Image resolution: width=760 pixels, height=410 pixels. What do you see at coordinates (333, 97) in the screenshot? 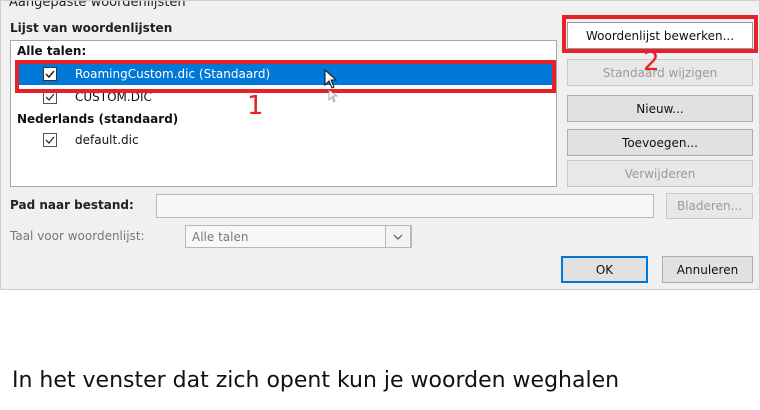
I see `mouse-cursor-ghost-icon` at bounding box center [333, 97].